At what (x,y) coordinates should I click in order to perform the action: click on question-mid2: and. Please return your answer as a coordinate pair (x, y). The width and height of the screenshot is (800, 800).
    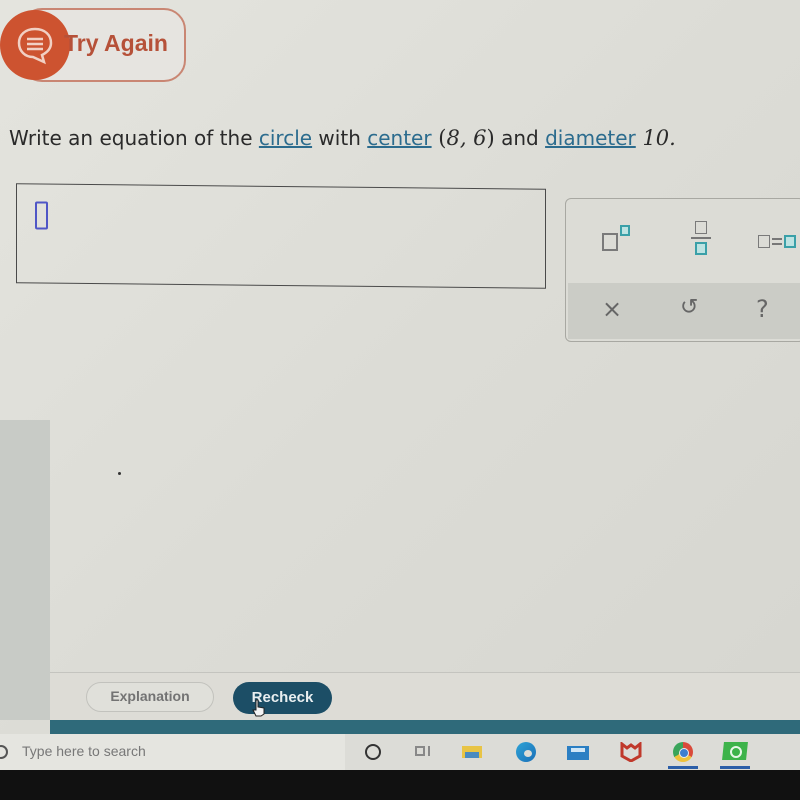
    Looking at the image, I should click on (520, 138).